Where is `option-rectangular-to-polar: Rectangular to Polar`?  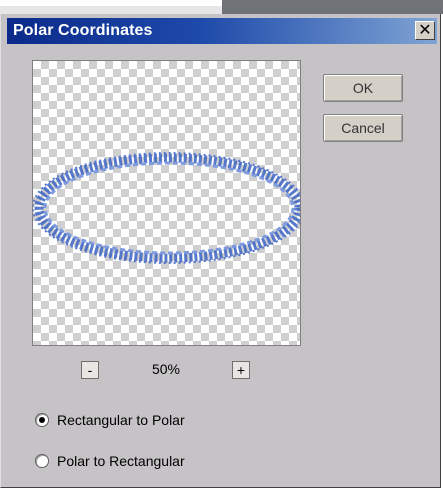
option-rectangular-to-polar: Rectangular to Polar is located at coordinates (110, 420).